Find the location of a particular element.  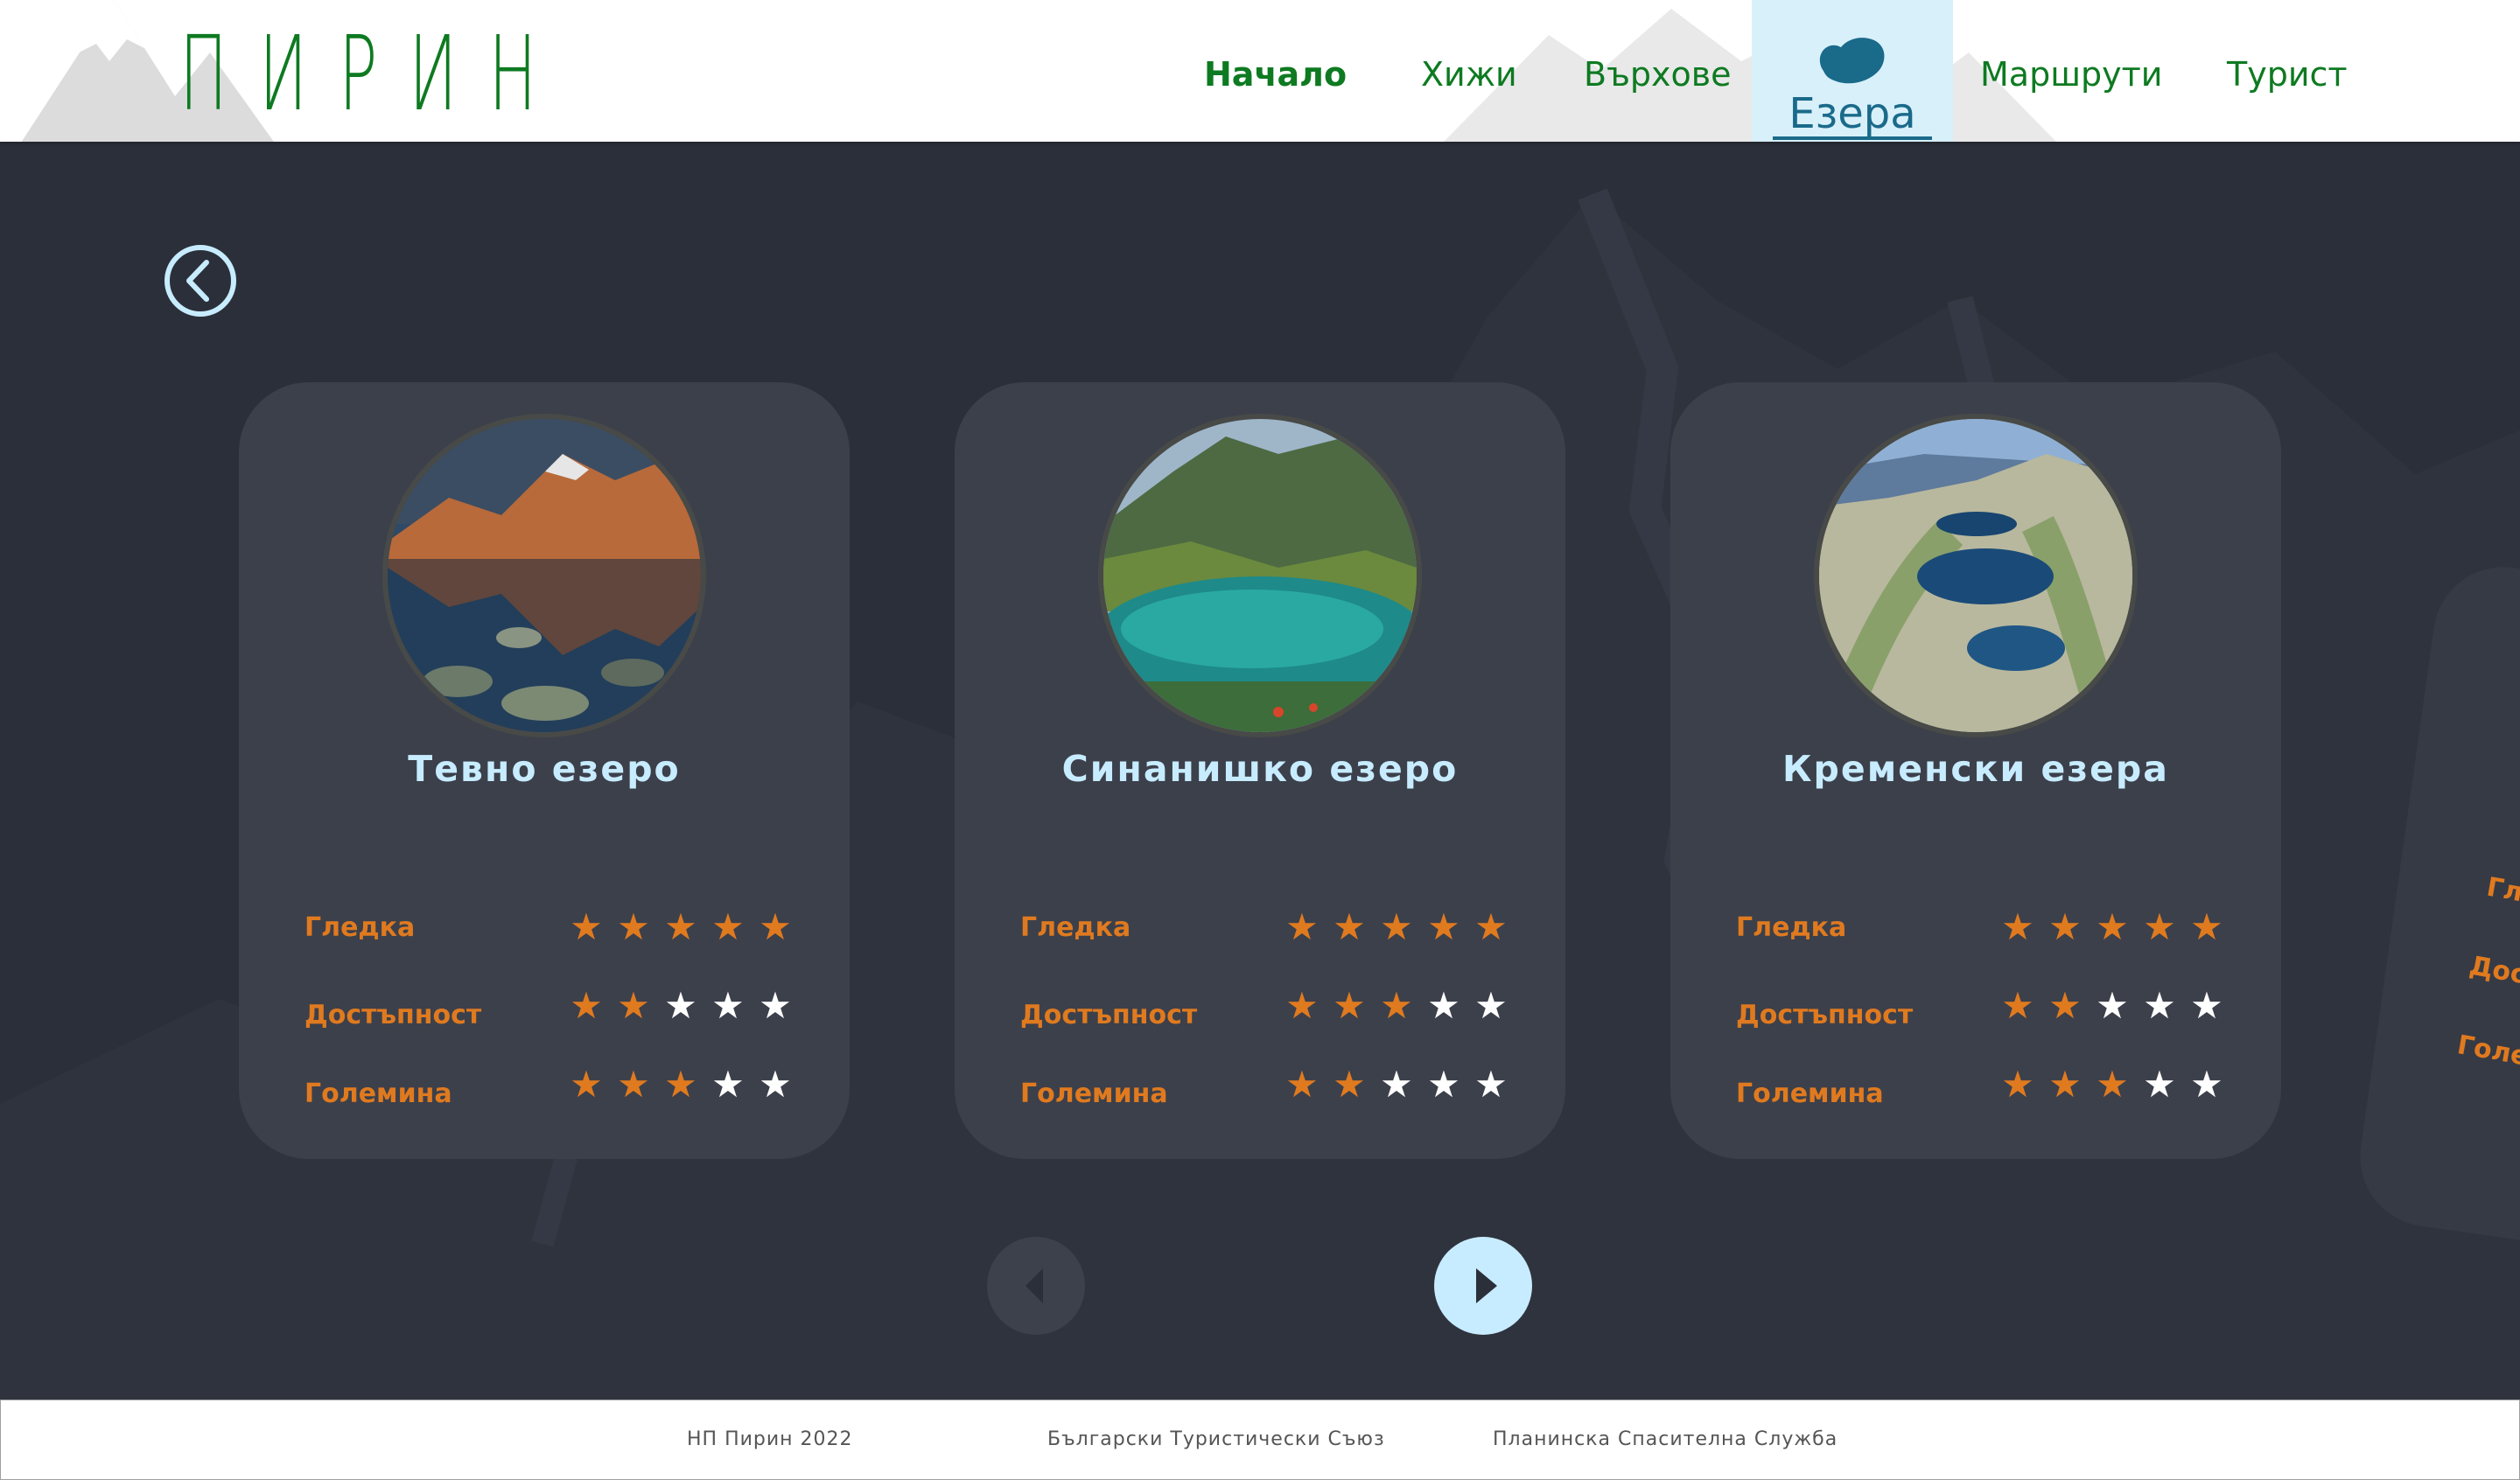

site-logo: ПИРИН is located at coordinates (373, 74).